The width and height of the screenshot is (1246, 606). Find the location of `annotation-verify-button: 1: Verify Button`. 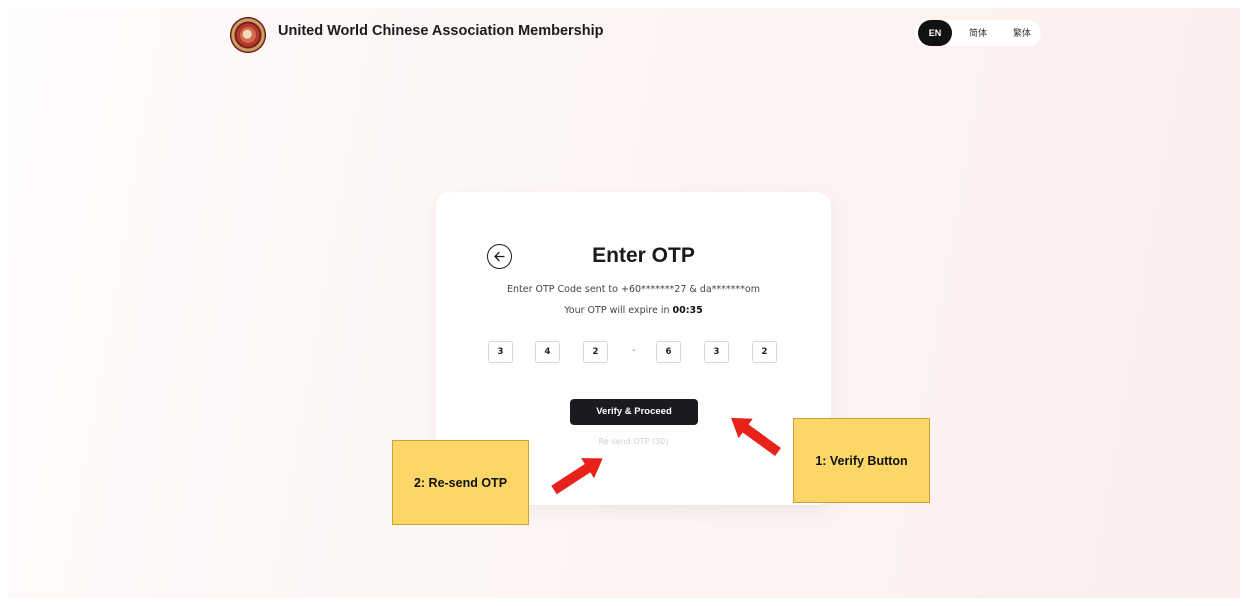

annotation-verify-button: 1: Verify Button is located at coordinates (861, 460).